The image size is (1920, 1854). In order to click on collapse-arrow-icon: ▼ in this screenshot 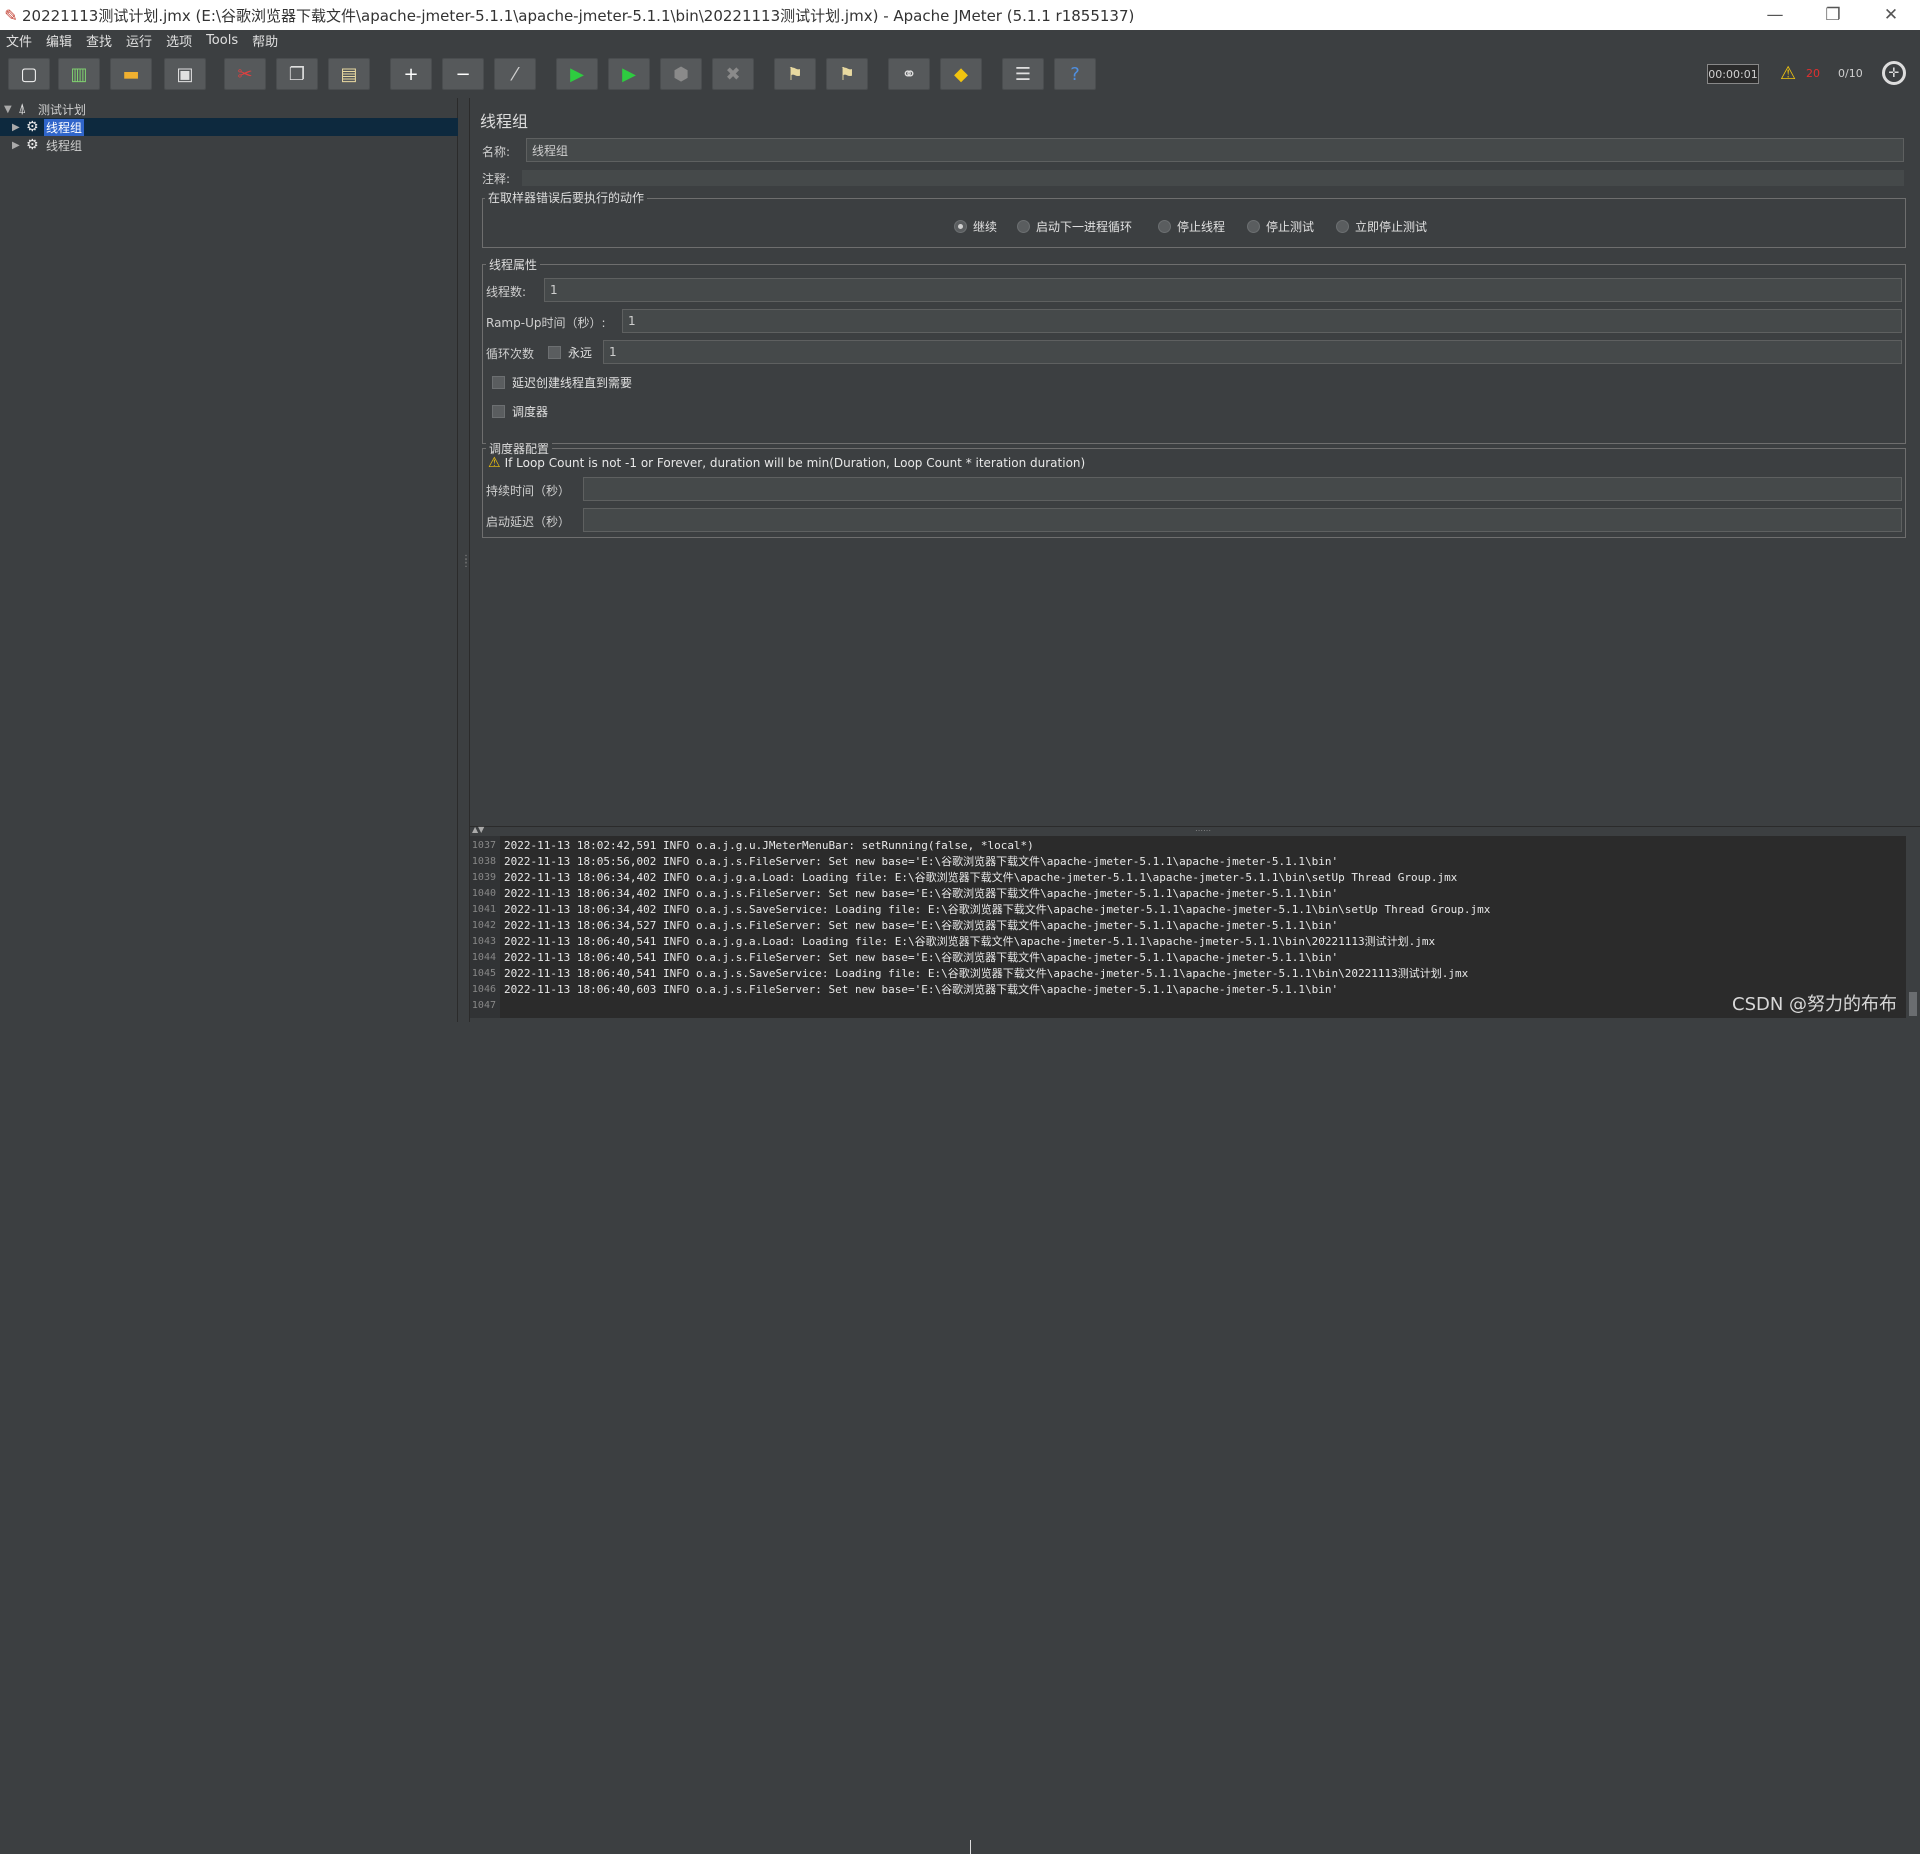, I will do `click(11, 109)`.